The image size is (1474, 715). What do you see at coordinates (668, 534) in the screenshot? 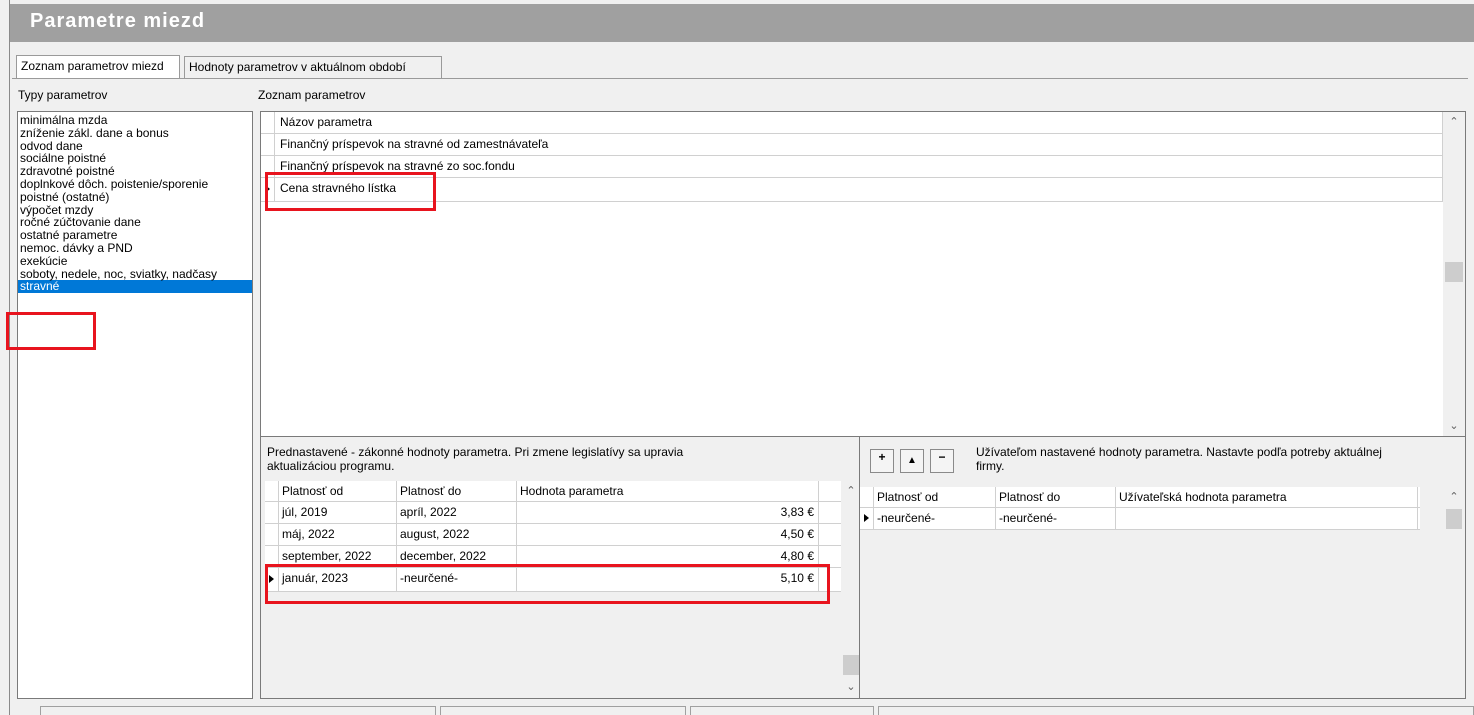
I see `value-cell: 4,50 €` at bounding box center [668, 534].